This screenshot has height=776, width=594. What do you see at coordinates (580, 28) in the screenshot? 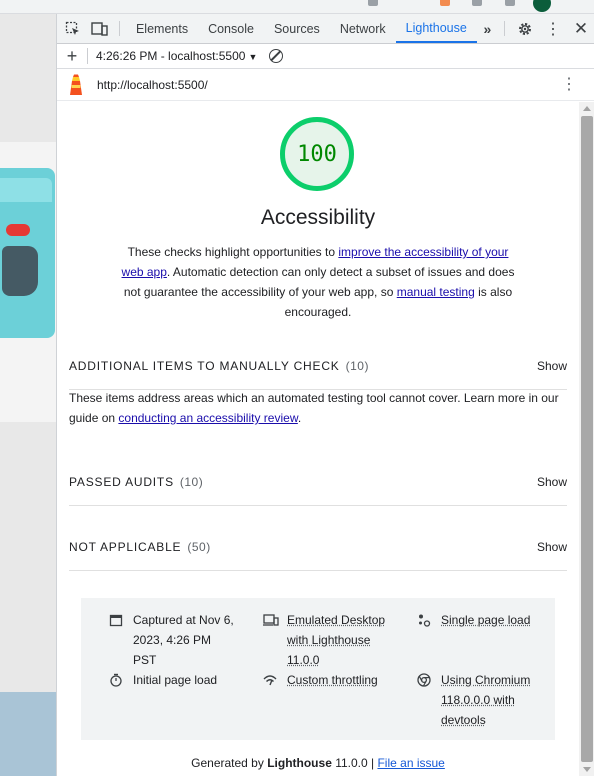
I see `close-devtools-icon: ✕` at bounding box center [580, 28].